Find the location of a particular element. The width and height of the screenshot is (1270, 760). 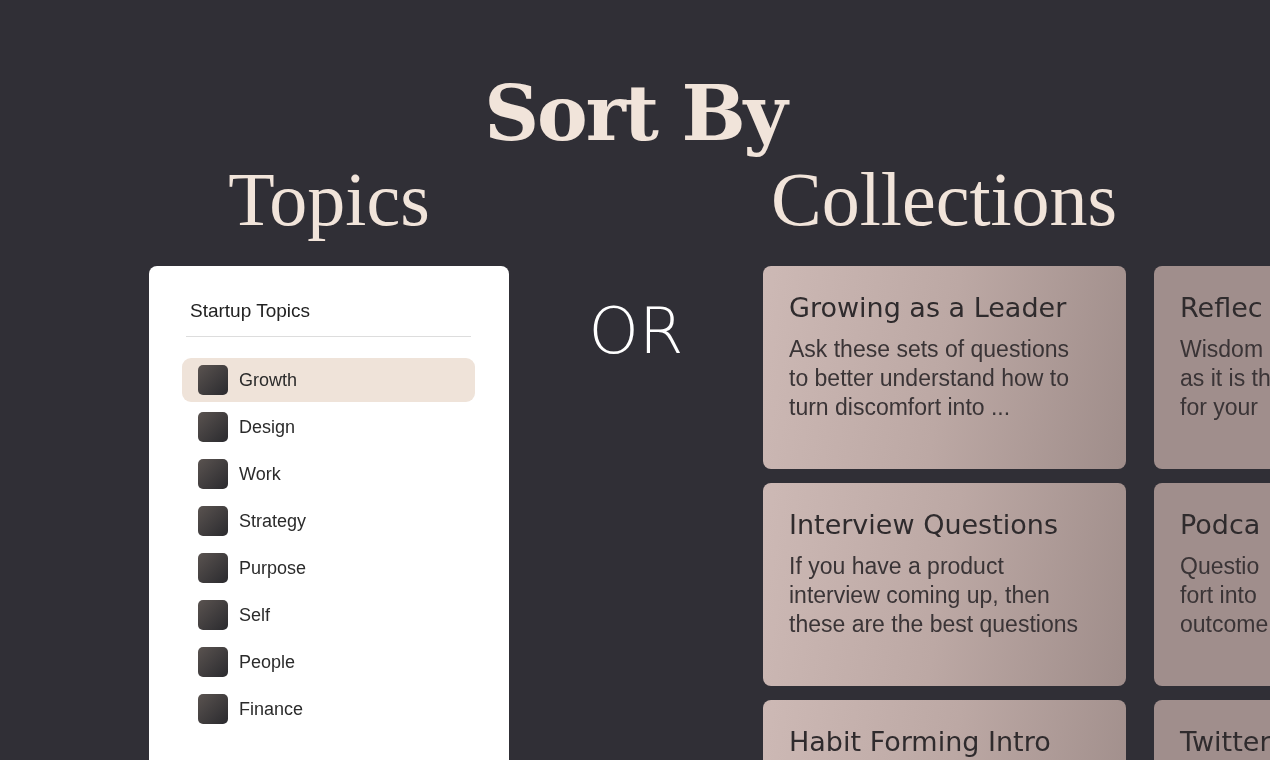

topic-label: Design is located at coordinates (267, 427).